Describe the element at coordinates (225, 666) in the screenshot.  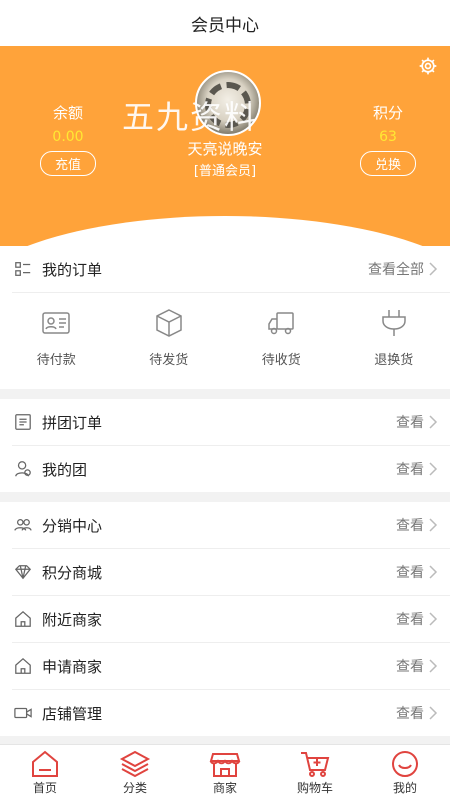
I see `apply-merchant-row: 申请商家 查看` at that location.